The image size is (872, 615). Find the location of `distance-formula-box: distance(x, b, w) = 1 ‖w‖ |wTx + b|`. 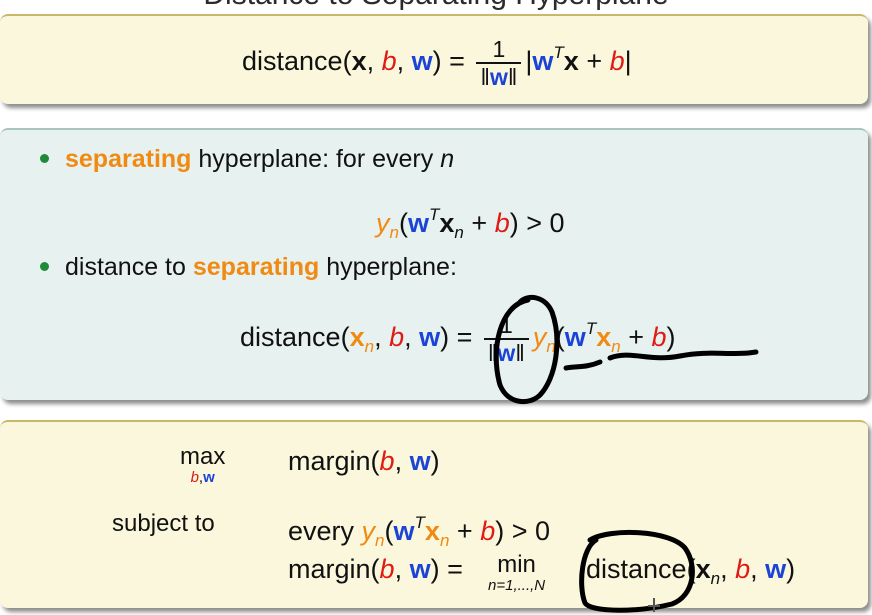

distance-formula-box: distance(x, b, w) = 1 ‖w‖ |wTx + b| is located at coordinates (434, 59).